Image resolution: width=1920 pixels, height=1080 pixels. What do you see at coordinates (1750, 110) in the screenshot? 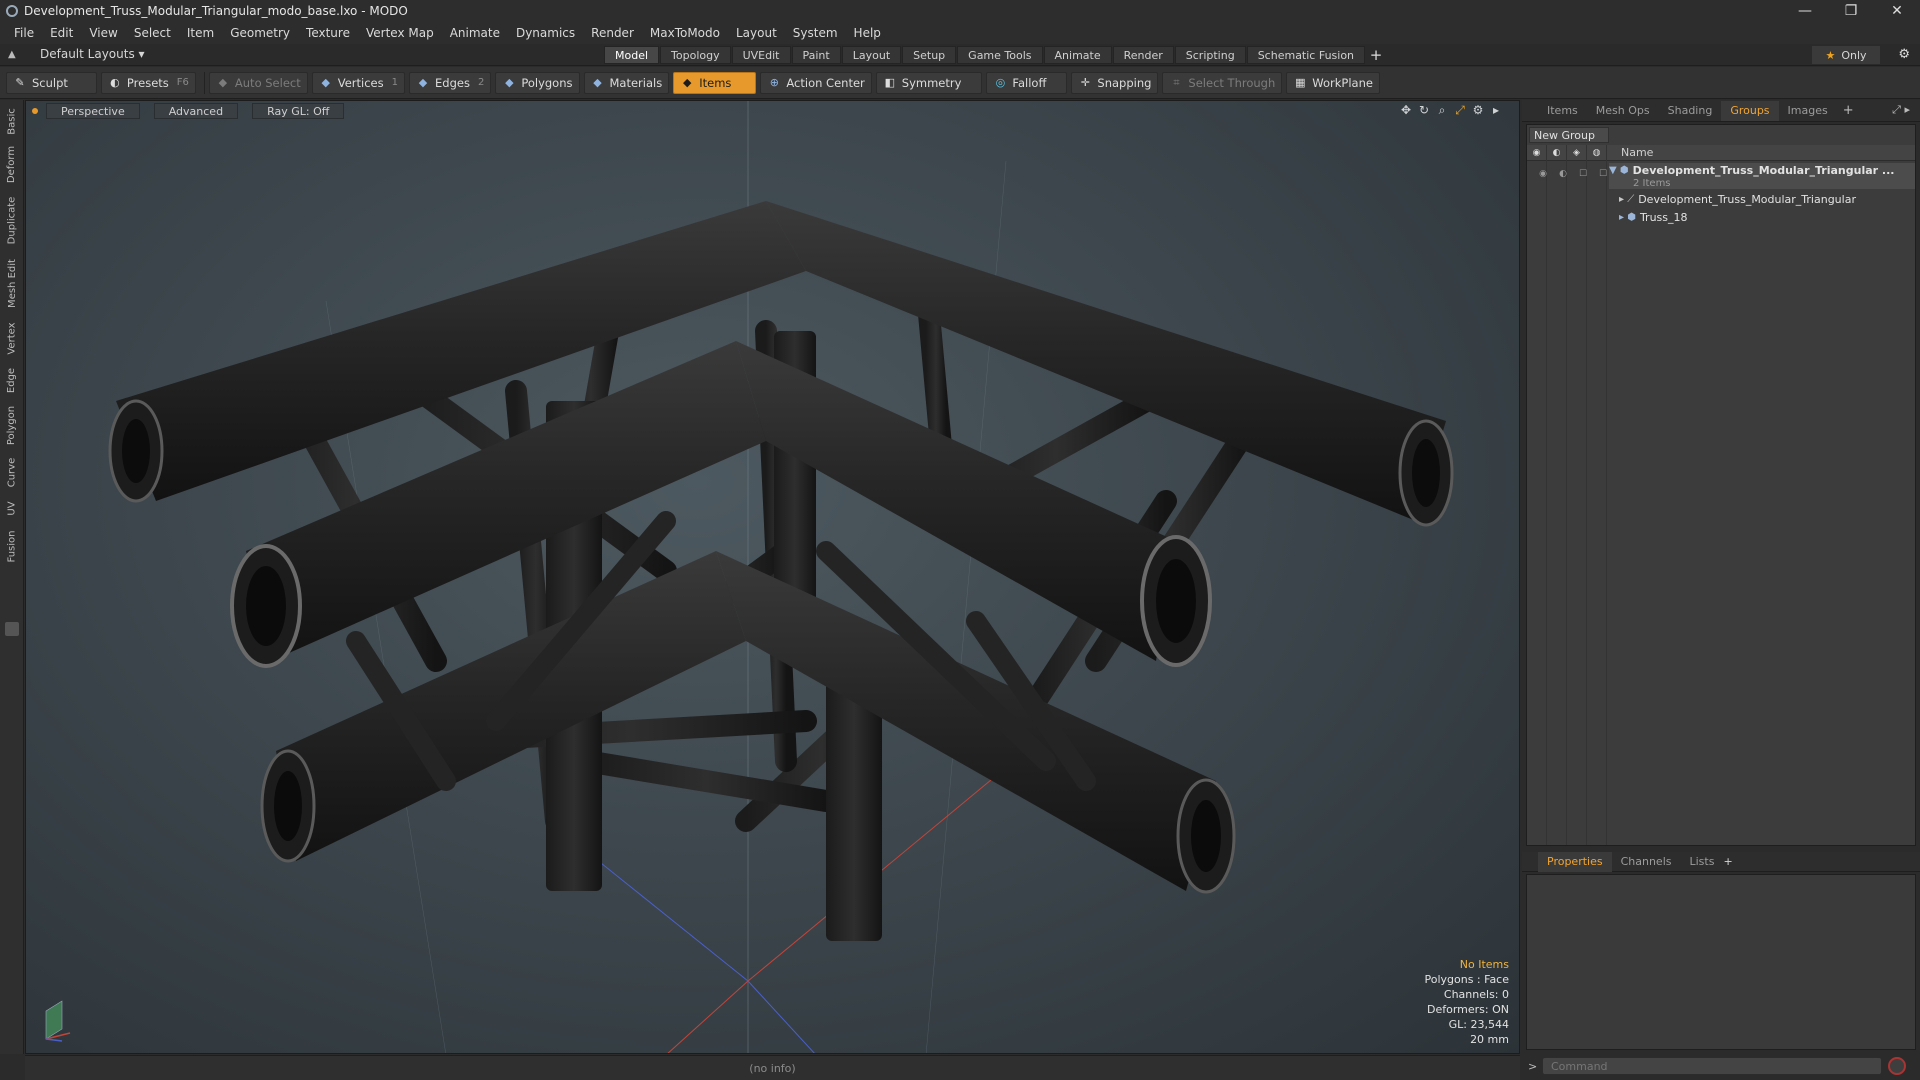
I see `tab-groups: Groups` at bounding box center [1750, 110].